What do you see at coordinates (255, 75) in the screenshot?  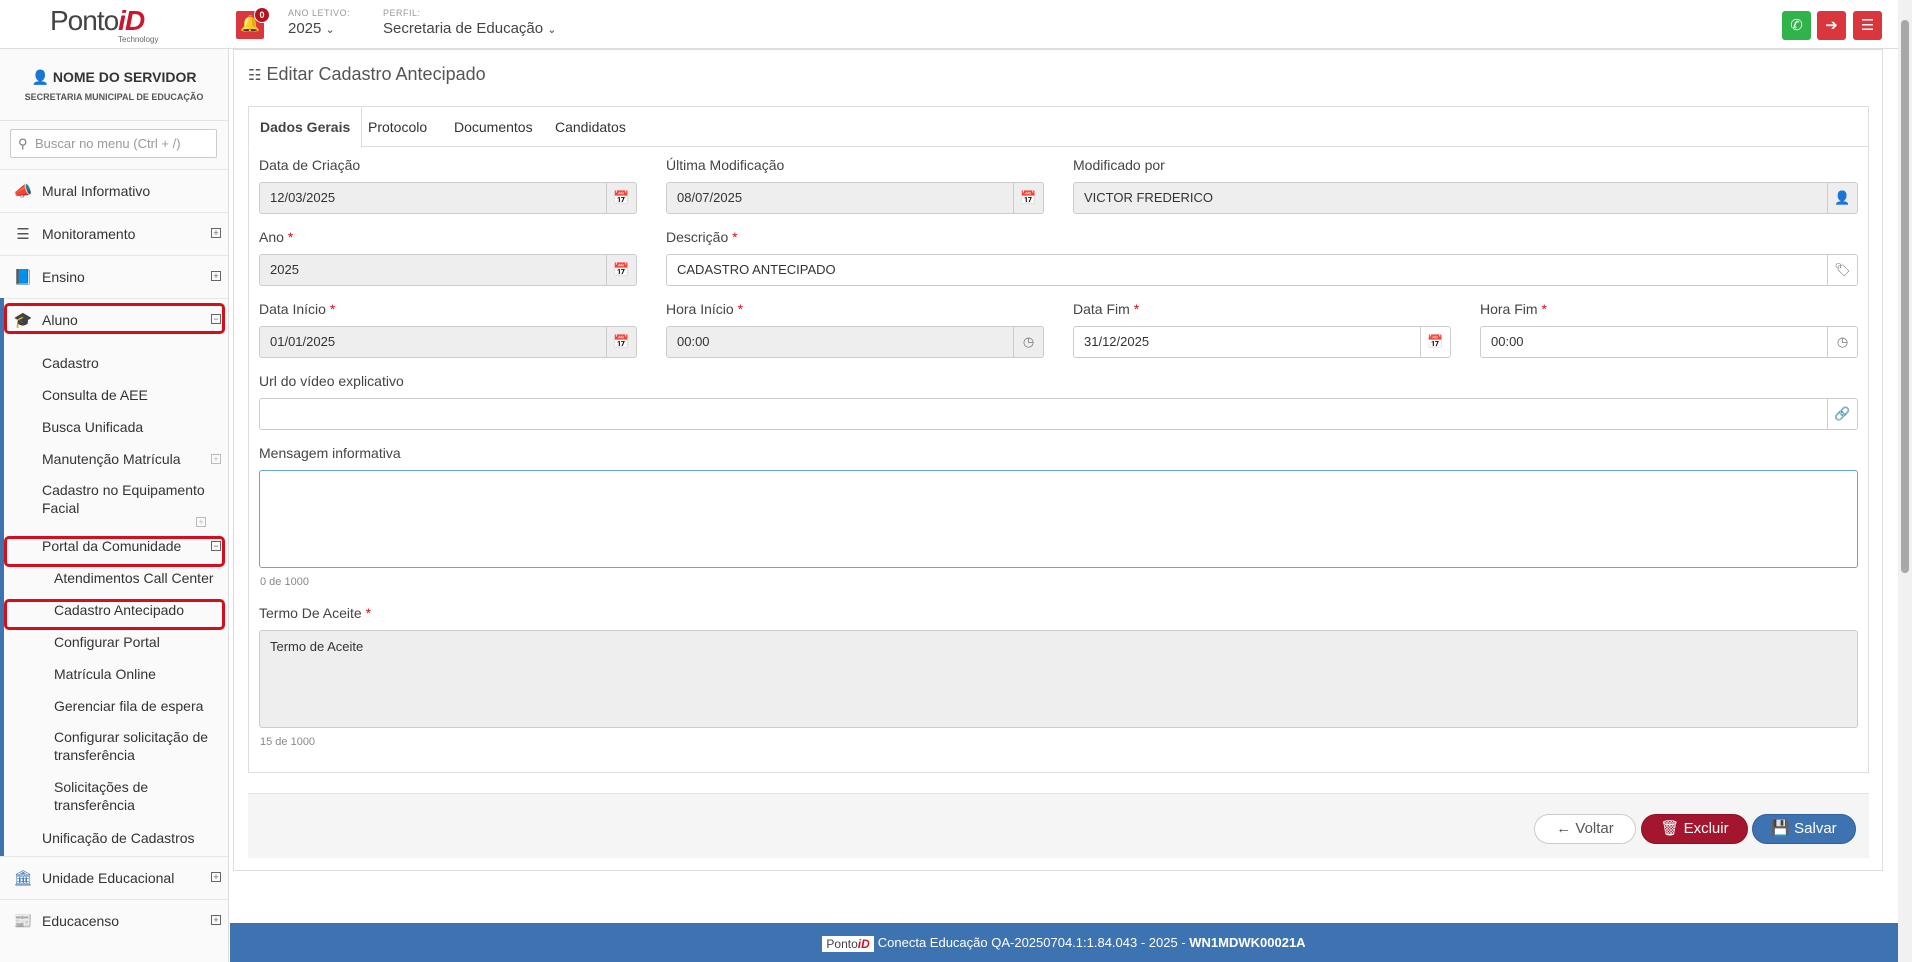 I see `sitemap-icon: ☷` at bounding box center [255, 75].